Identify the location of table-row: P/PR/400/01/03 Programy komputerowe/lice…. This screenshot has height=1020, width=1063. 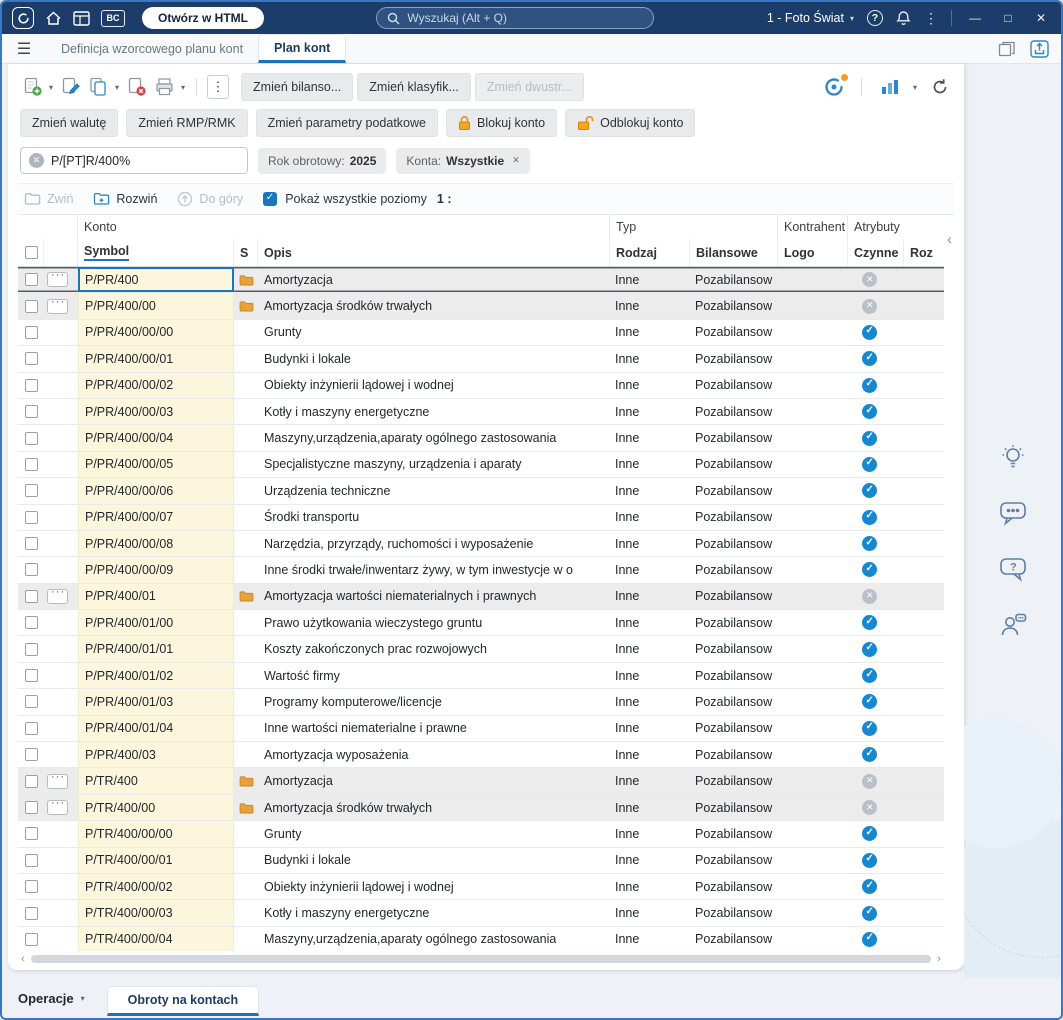
(481, 702).